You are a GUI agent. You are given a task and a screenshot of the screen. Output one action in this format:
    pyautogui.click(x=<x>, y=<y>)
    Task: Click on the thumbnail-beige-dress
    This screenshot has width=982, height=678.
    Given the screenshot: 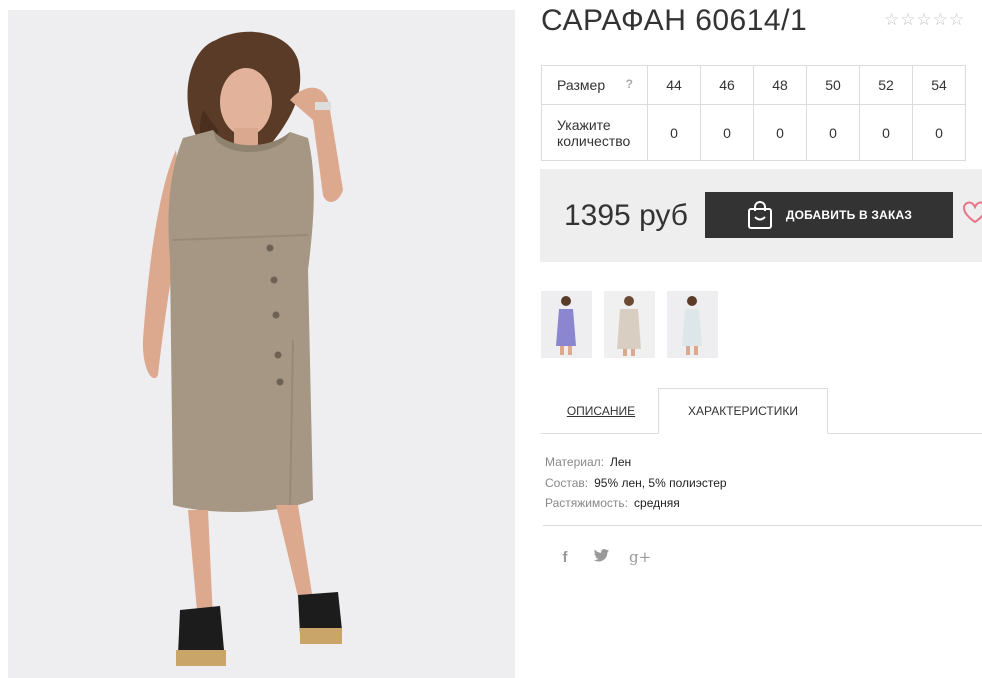 What is the action you would take?
    pyautogui.click(x=629, y=324)
    